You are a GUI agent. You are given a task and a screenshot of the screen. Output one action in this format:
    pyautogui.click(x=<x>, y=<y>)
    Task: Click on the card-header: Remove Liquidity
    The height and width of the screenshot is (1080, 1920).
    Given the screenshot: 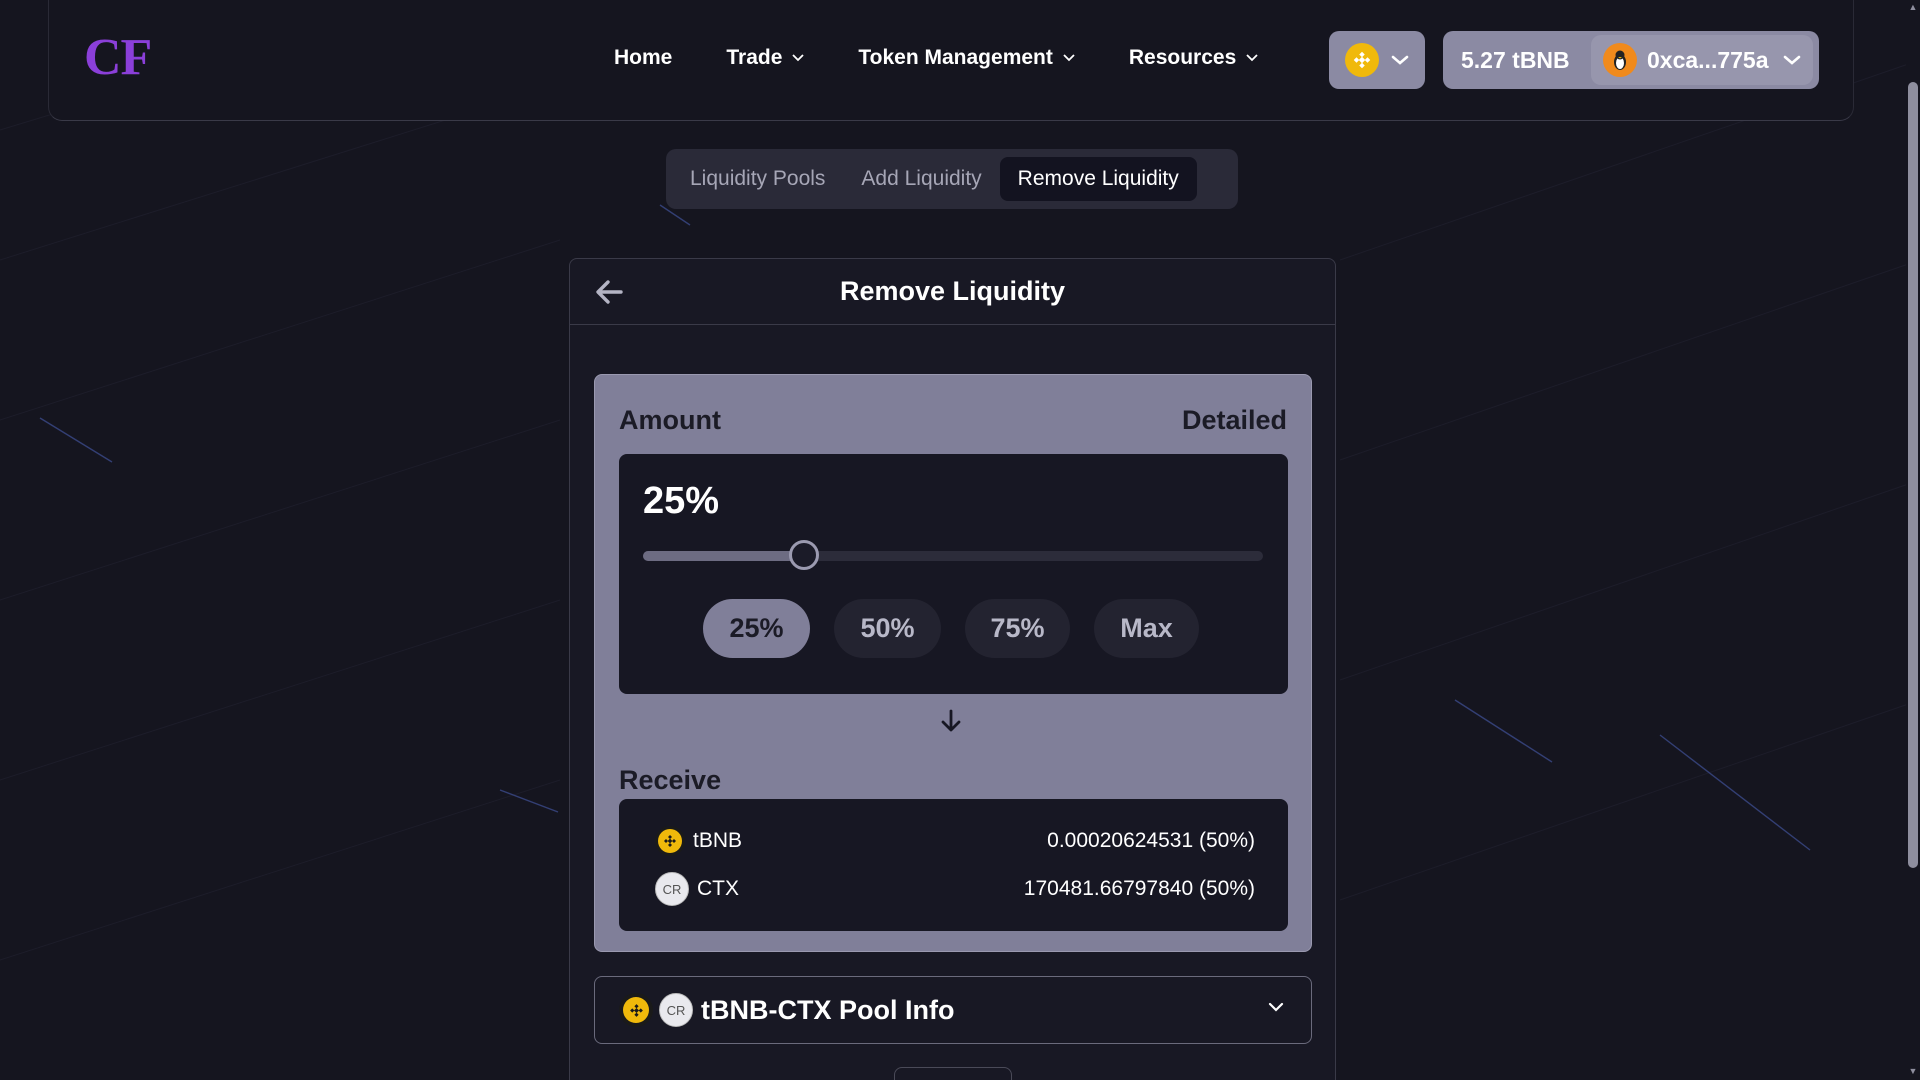 What is the action you would take?
    pyautogui.click(x=952, y=292)
    